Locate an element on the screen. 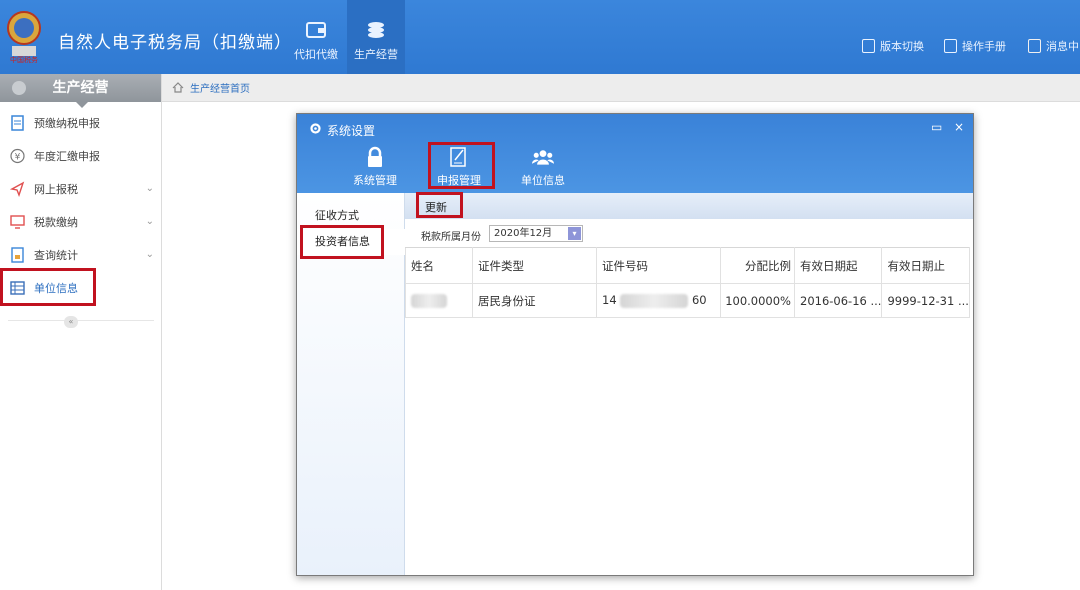 The width and height of the screenshot is (1080, 590). message-link: 消息中 is located at coordinates (1053, 46).